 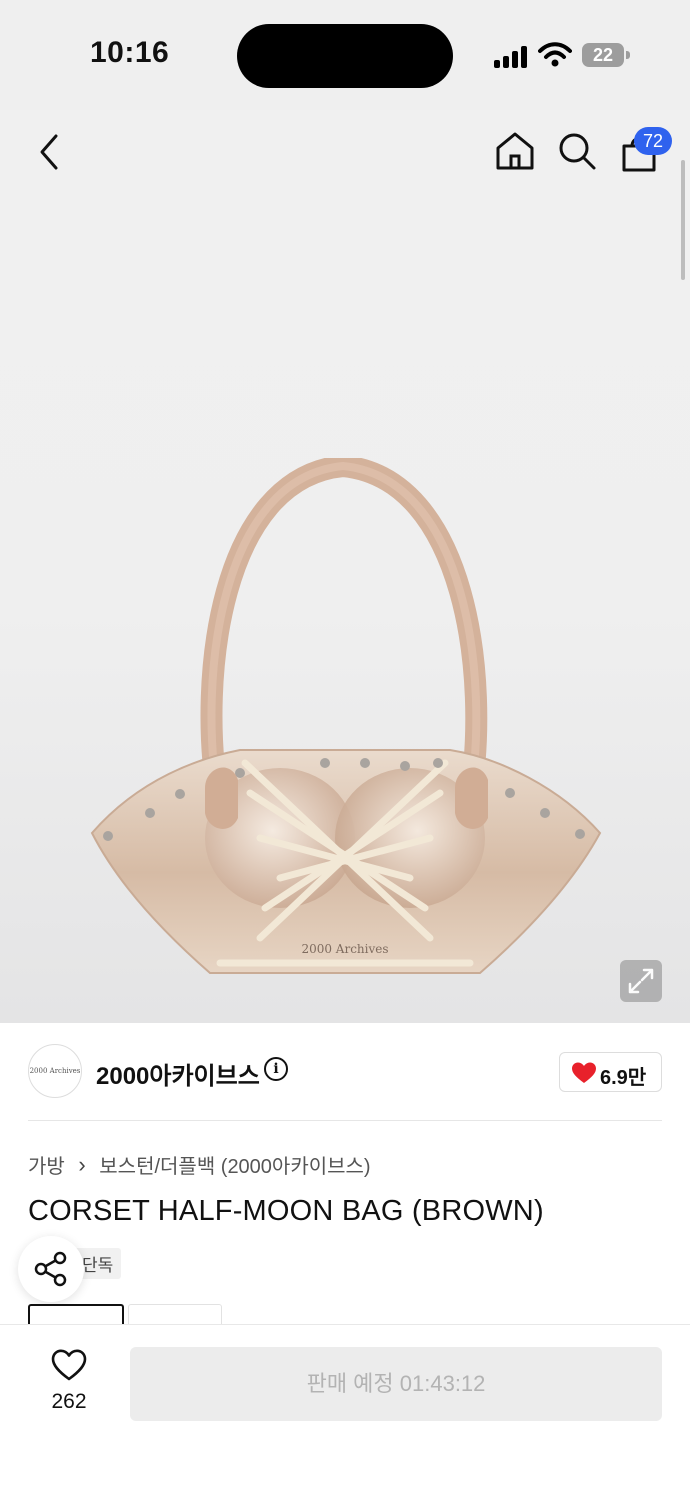 I want to click on scrollbar, so click(x=683, y=220).